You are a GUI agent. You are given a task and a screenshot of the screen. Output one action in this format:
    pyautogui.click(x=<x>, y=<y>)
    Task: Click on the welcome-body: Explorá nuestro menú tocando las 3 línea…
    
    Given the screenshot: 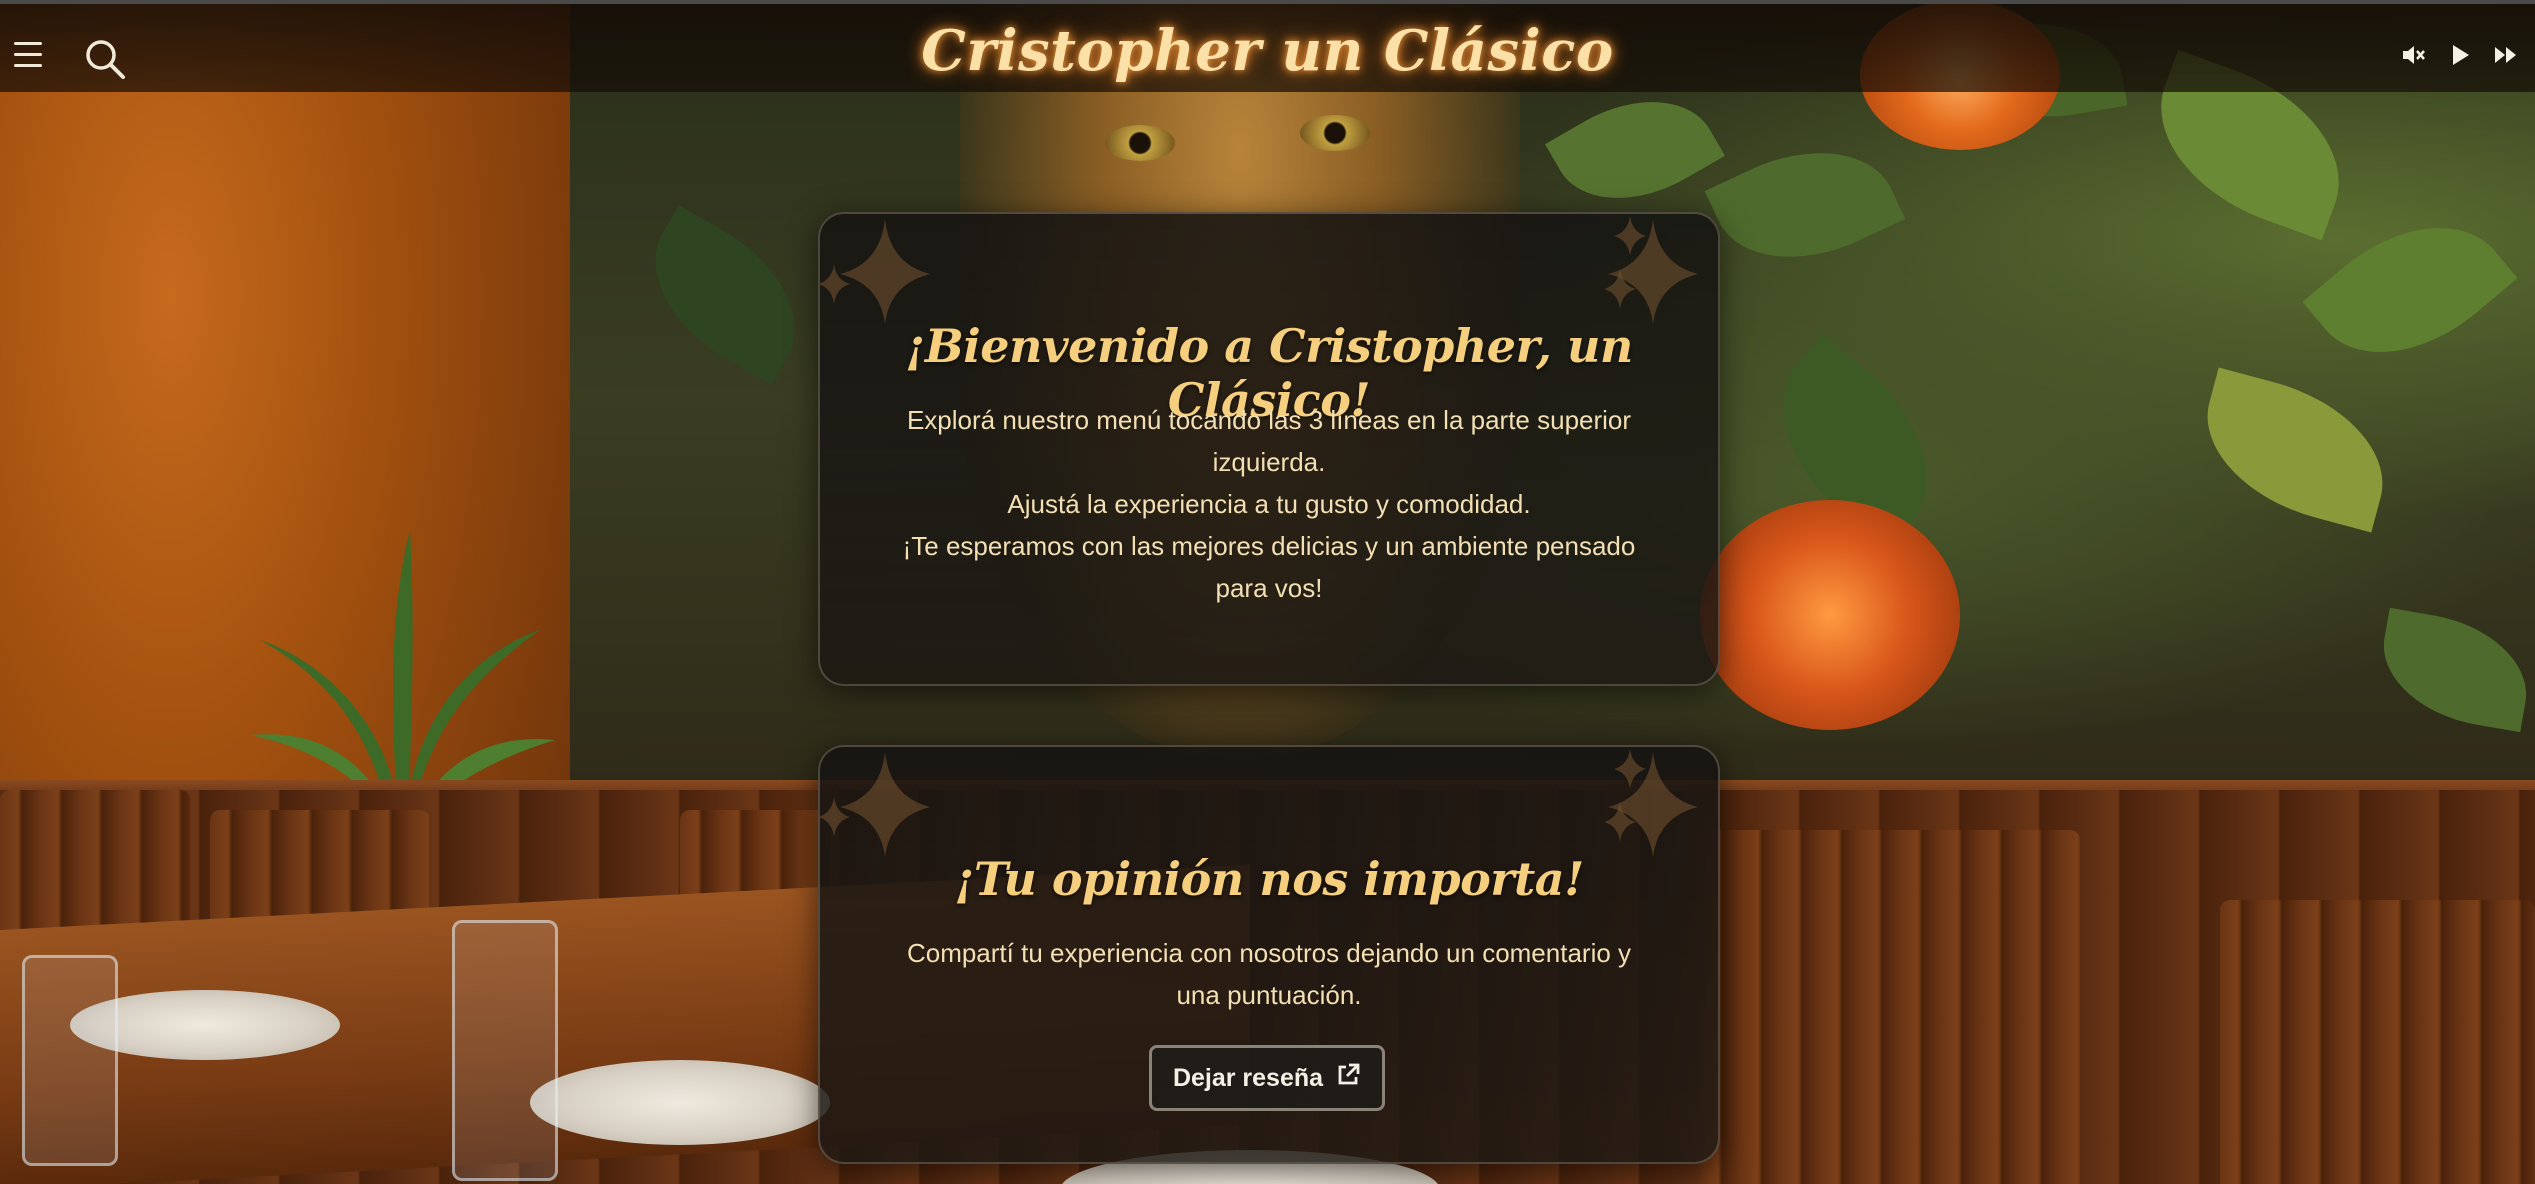 What is the action you would take?
    pyautogui.click(x=1269, y=504)
    